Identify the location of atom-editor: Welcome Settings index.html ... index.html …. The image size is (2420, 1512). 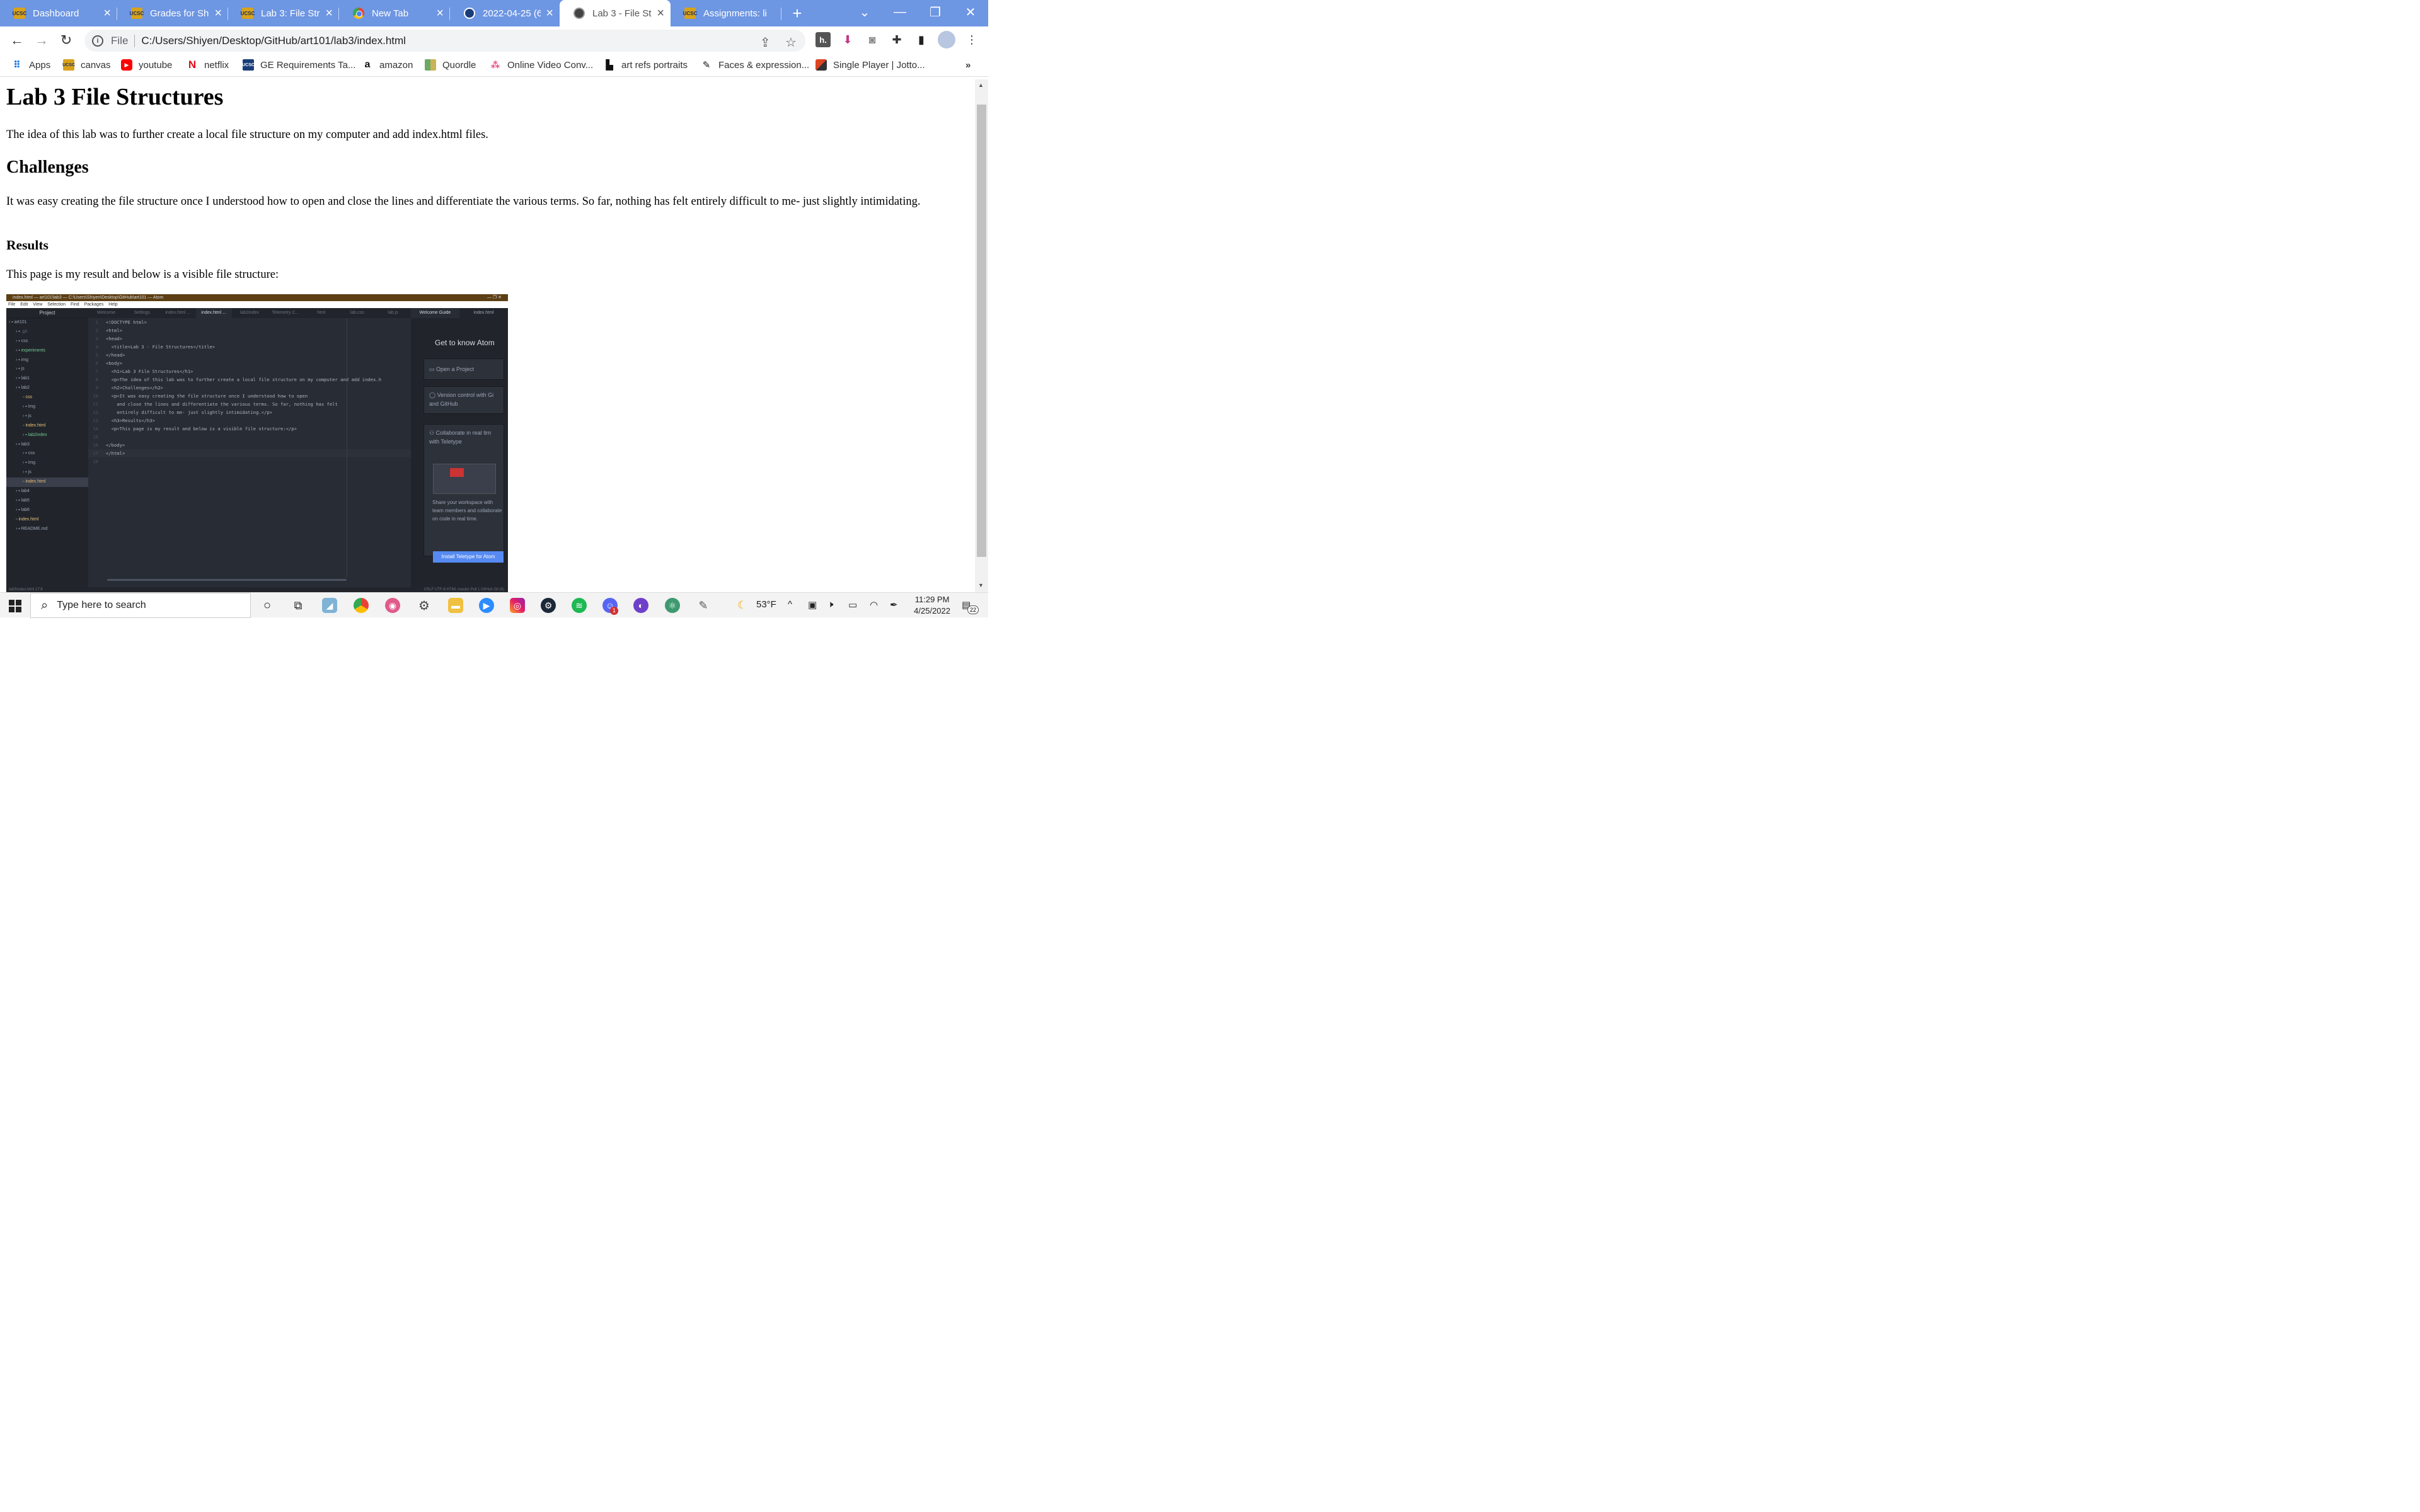
(250, 447).